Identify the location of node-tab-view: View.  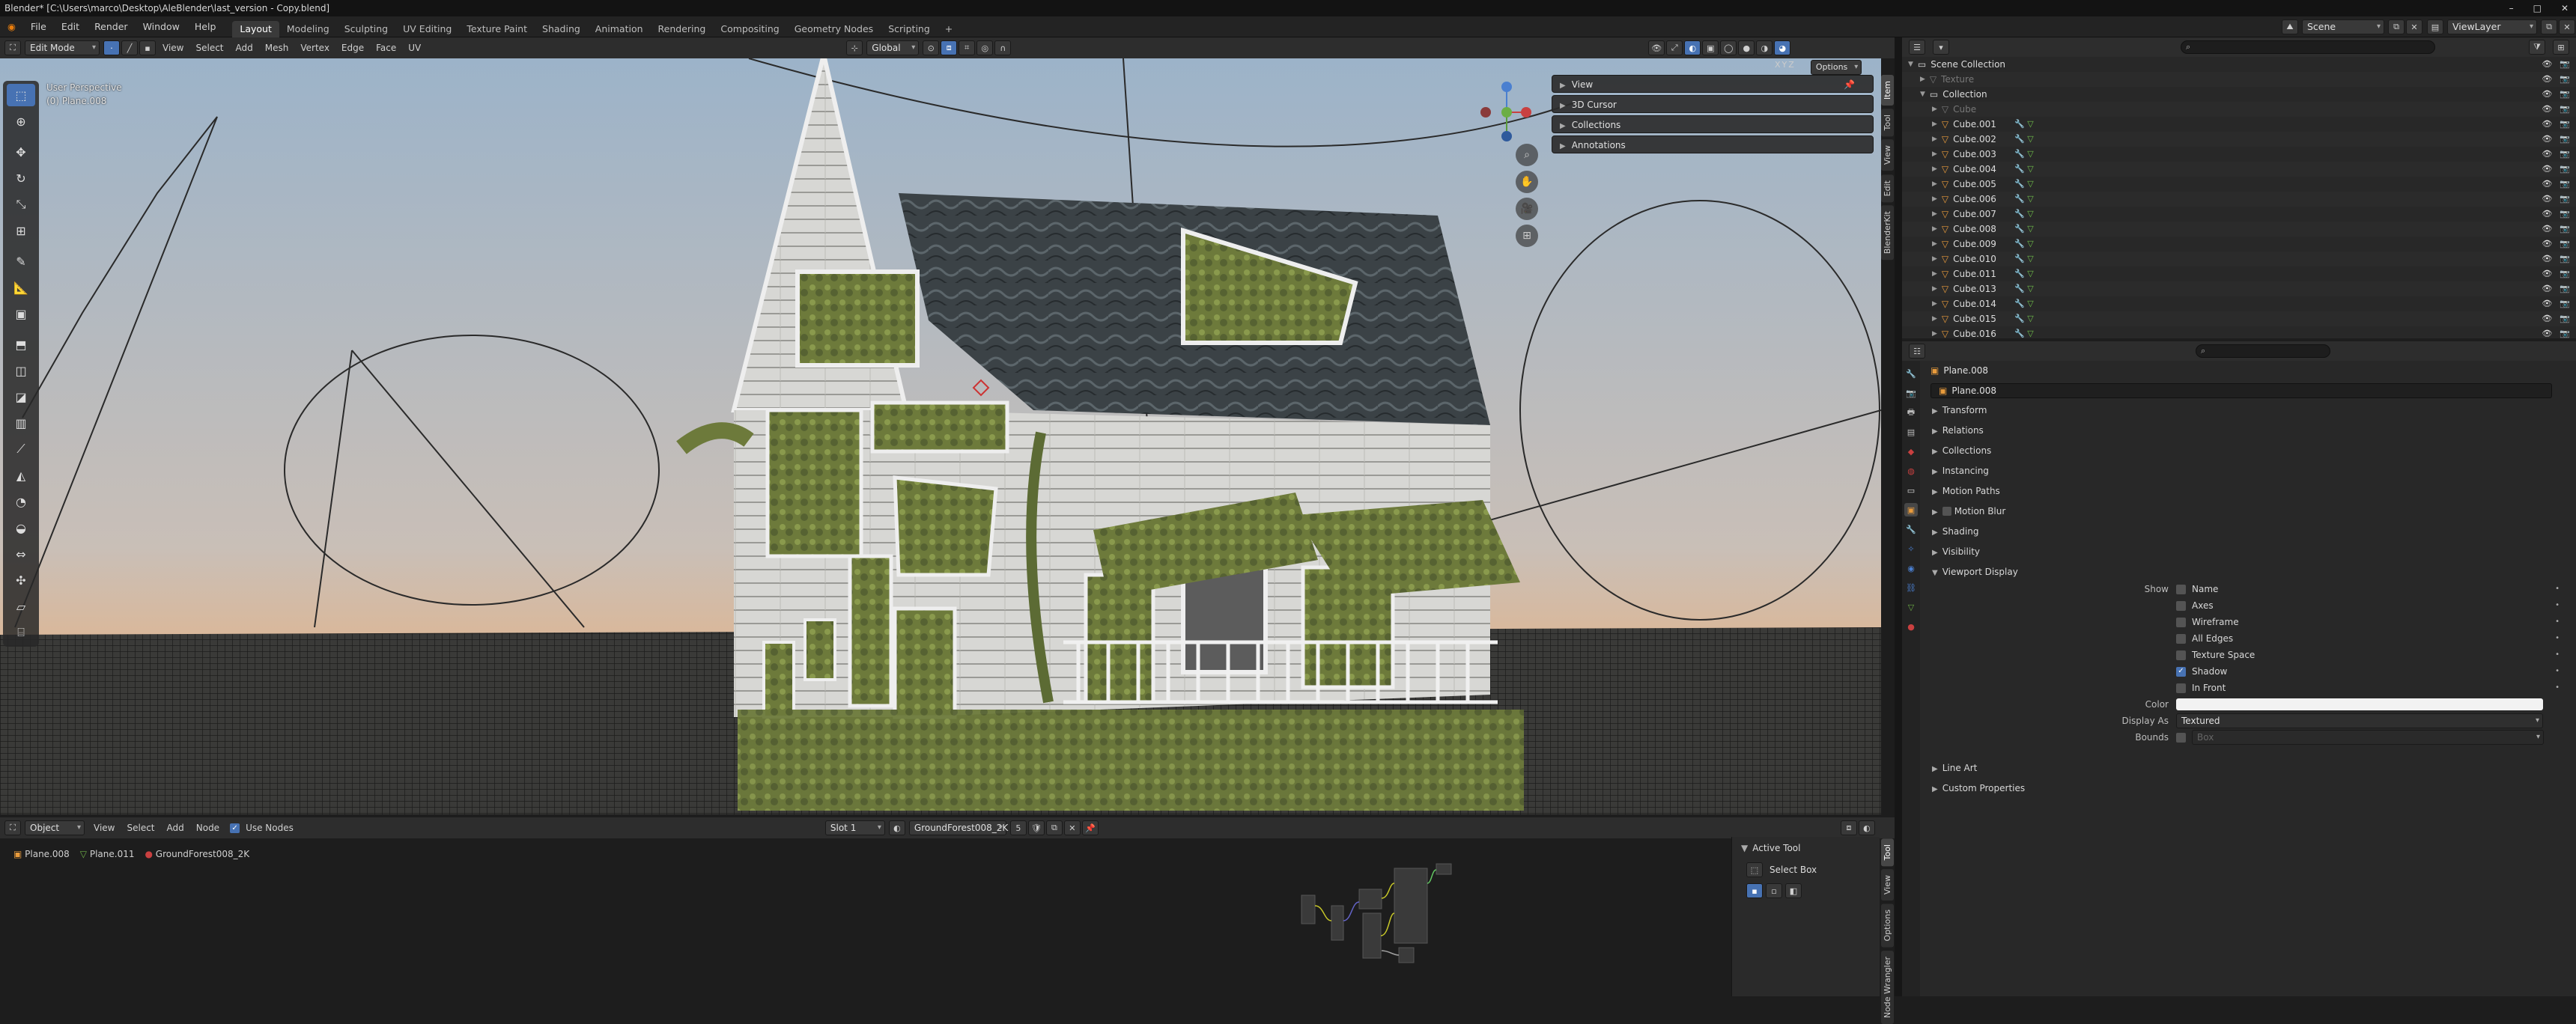
(1887, 885).